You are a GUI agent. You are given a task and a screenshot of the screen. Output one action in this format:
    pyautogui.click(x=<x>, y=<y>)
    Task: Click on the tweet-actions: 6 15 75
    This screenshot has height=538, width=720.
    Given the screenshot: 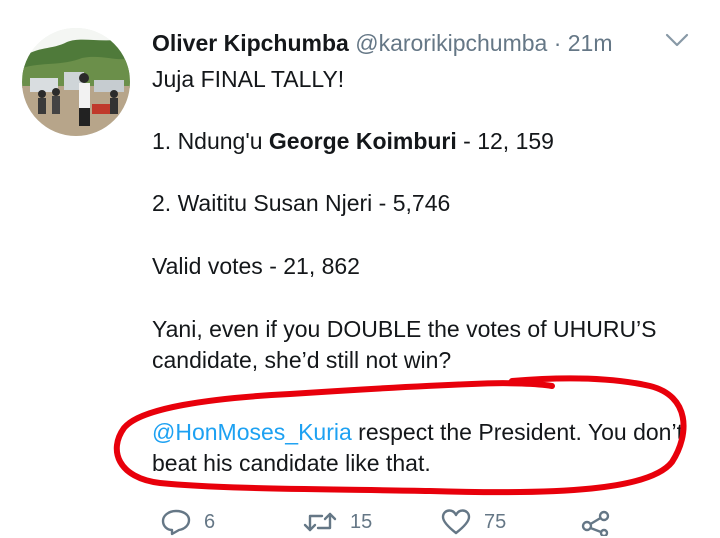 What is the action you would take?
    pyautogui.click(x=432, y=522)
    